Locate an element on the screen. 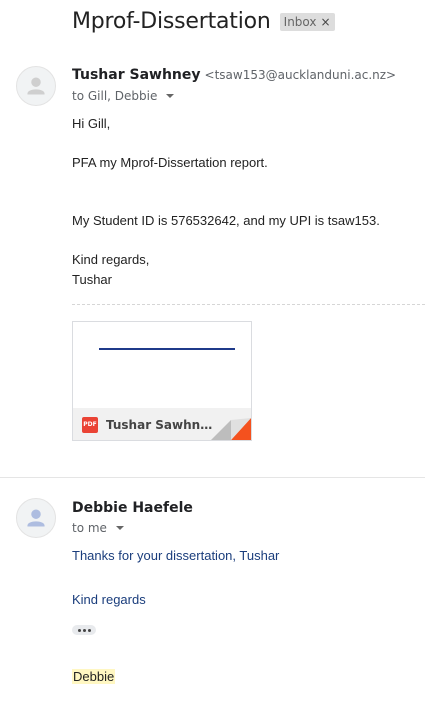 The width and height of the screenshot is (425, 717). show-trimmed-content-button is located at coordinates (84, 630).